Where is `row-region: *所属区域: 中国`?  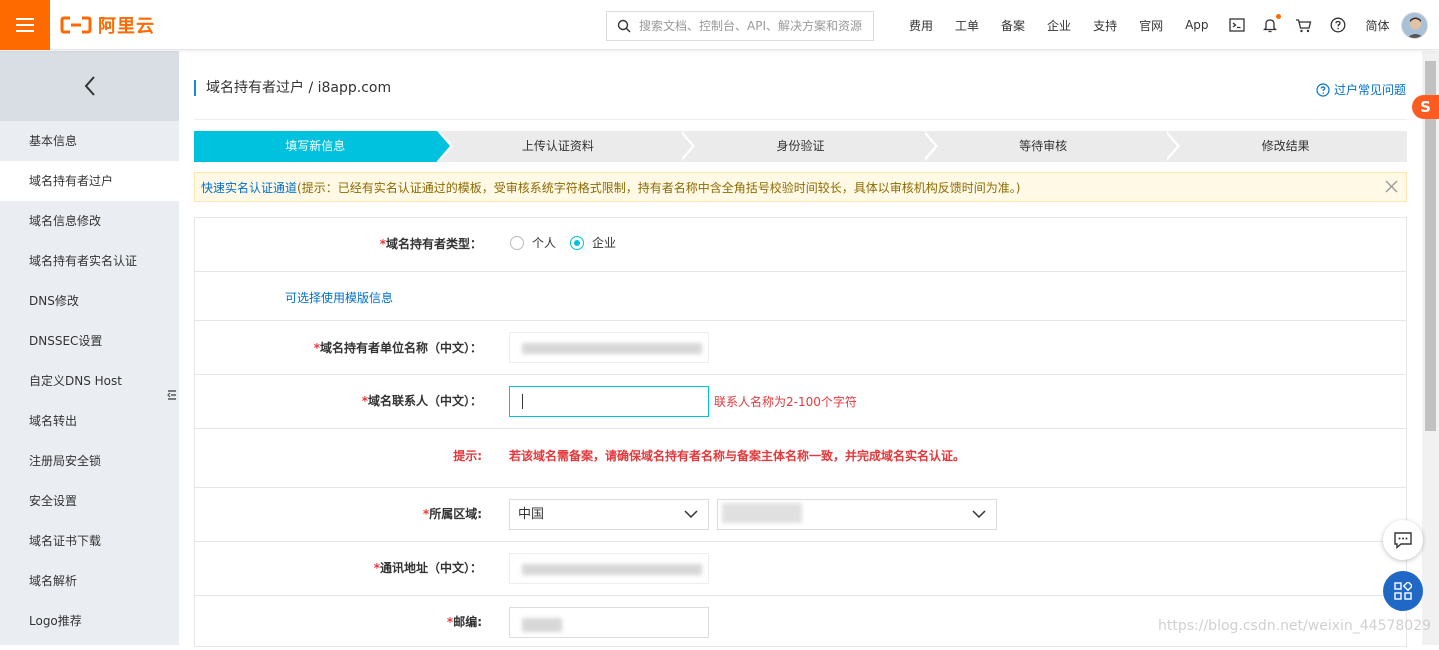 row-region: *所属区域: 中国 is located at coordinates (800, 515).